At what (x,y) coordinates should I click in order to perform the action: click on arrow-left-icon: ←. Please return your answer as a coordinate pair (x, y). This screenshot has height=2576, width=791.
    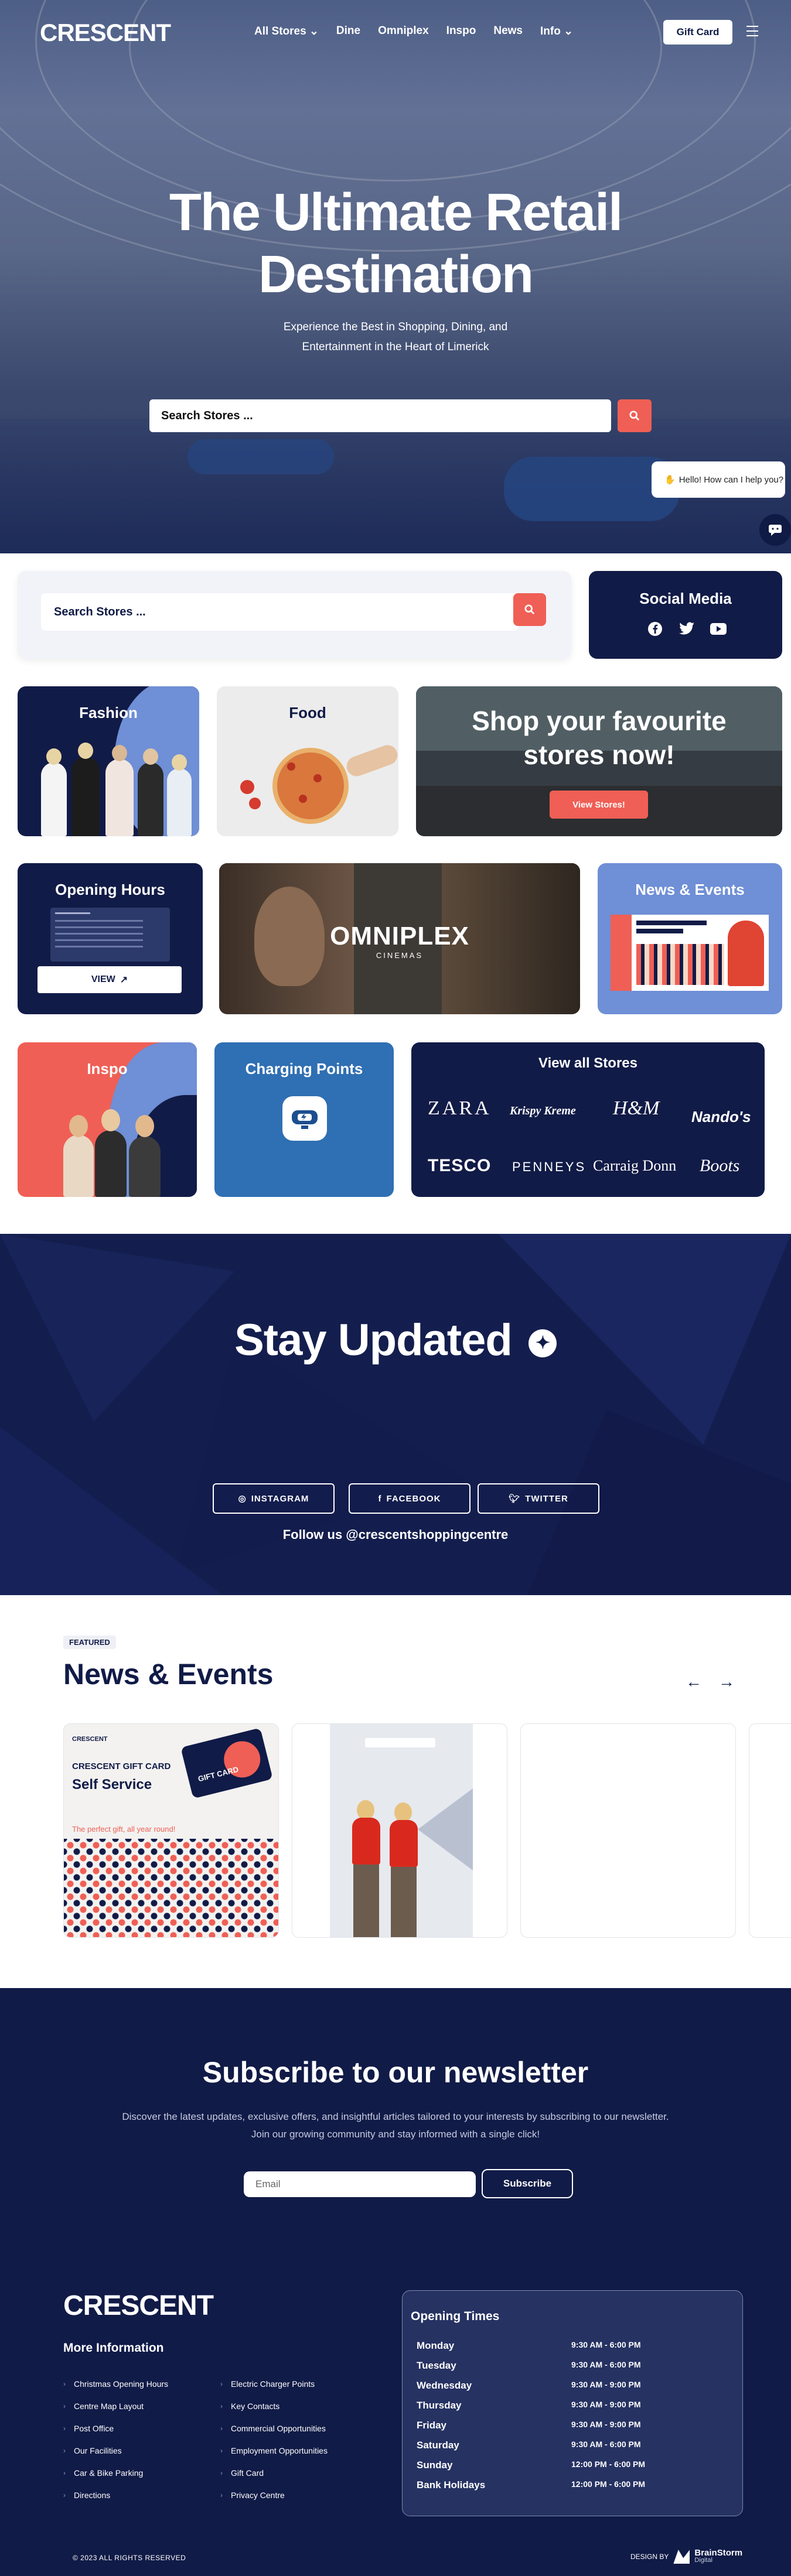
    Looking at the image, I should click on (694, 1681).